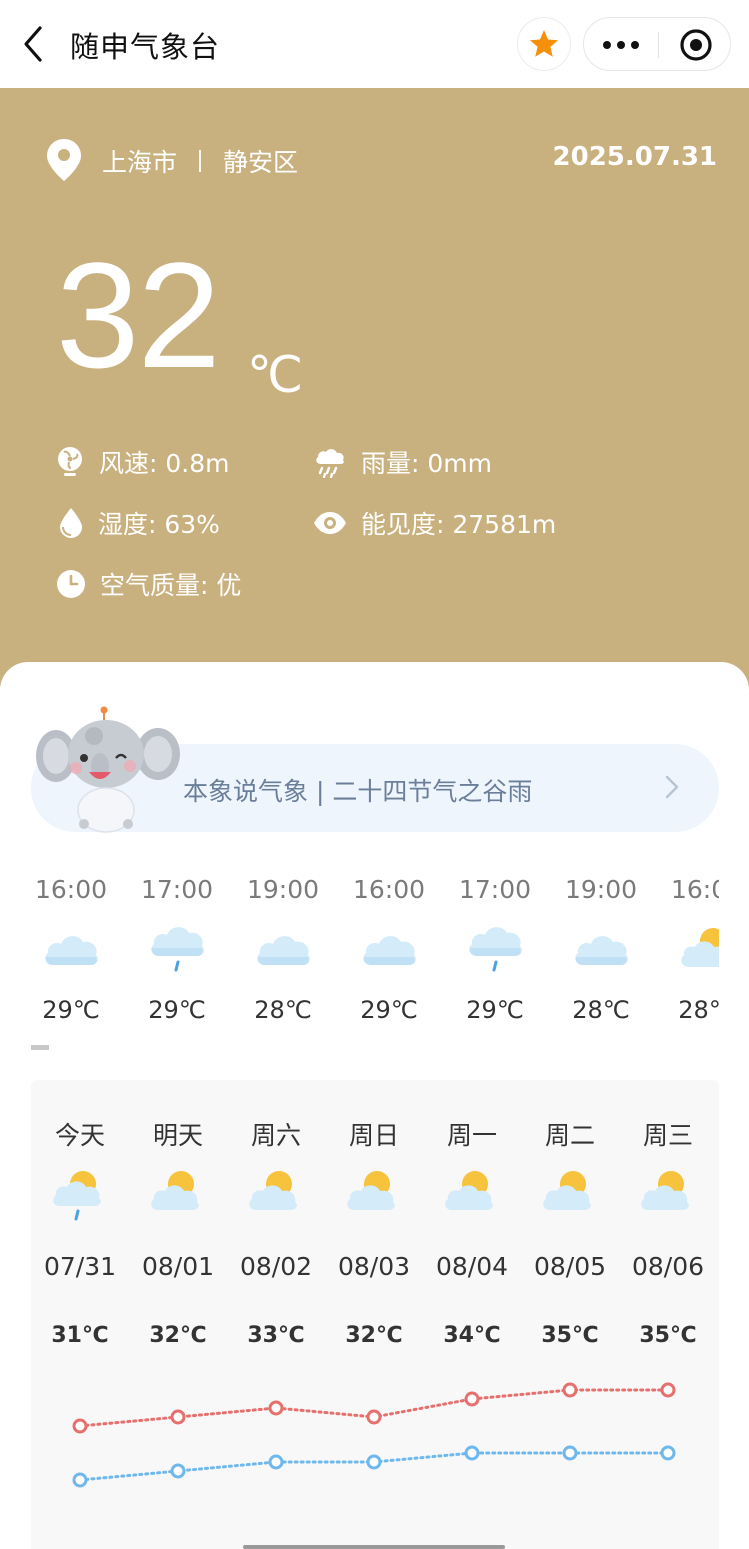 The height and width of the screenshot is (1549, 749). I want to click on chevron-left-icon, so click(33, 44).